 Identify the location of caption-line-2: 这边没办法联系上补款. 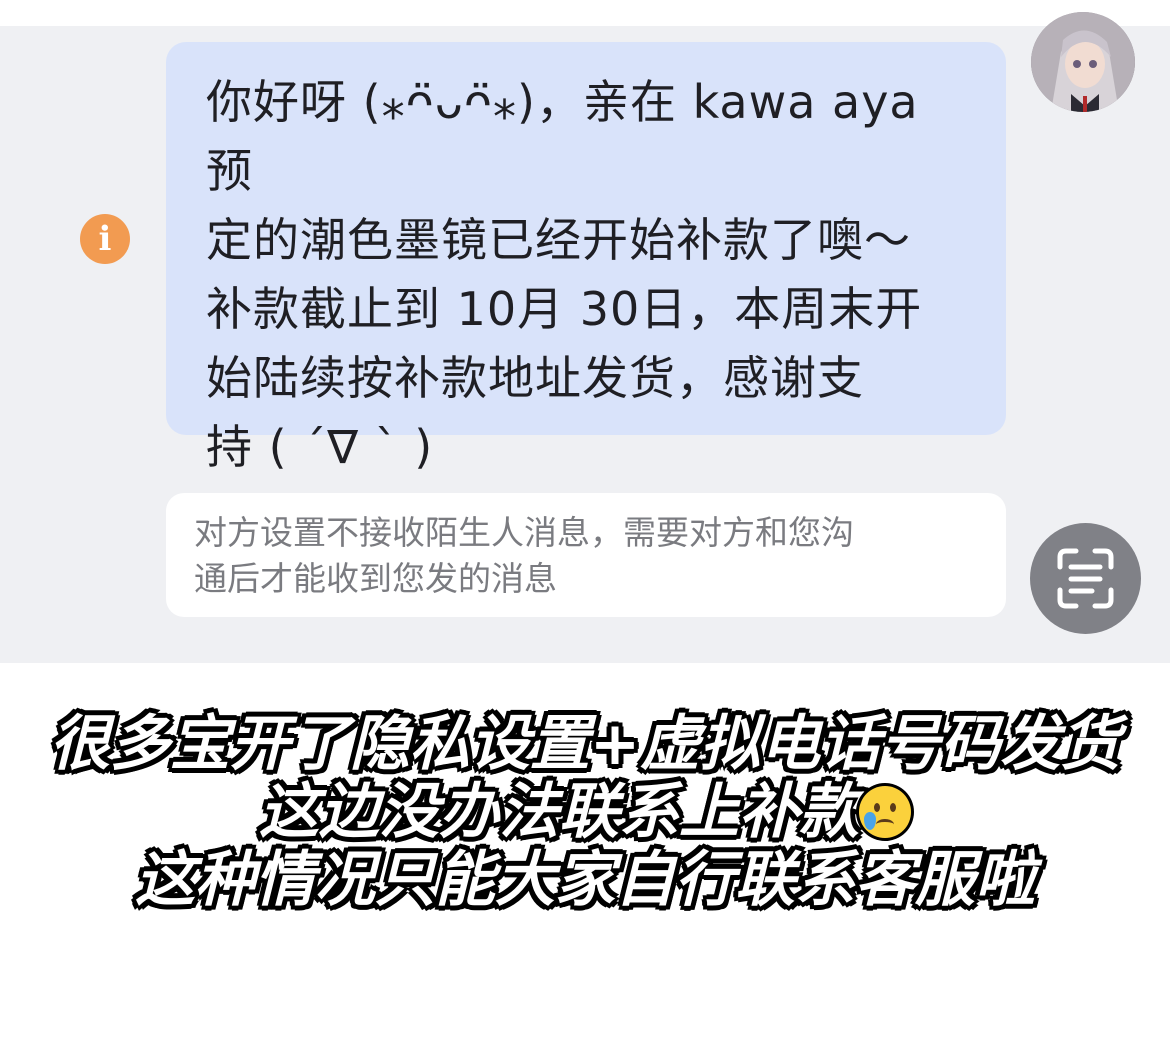
(585, 812).